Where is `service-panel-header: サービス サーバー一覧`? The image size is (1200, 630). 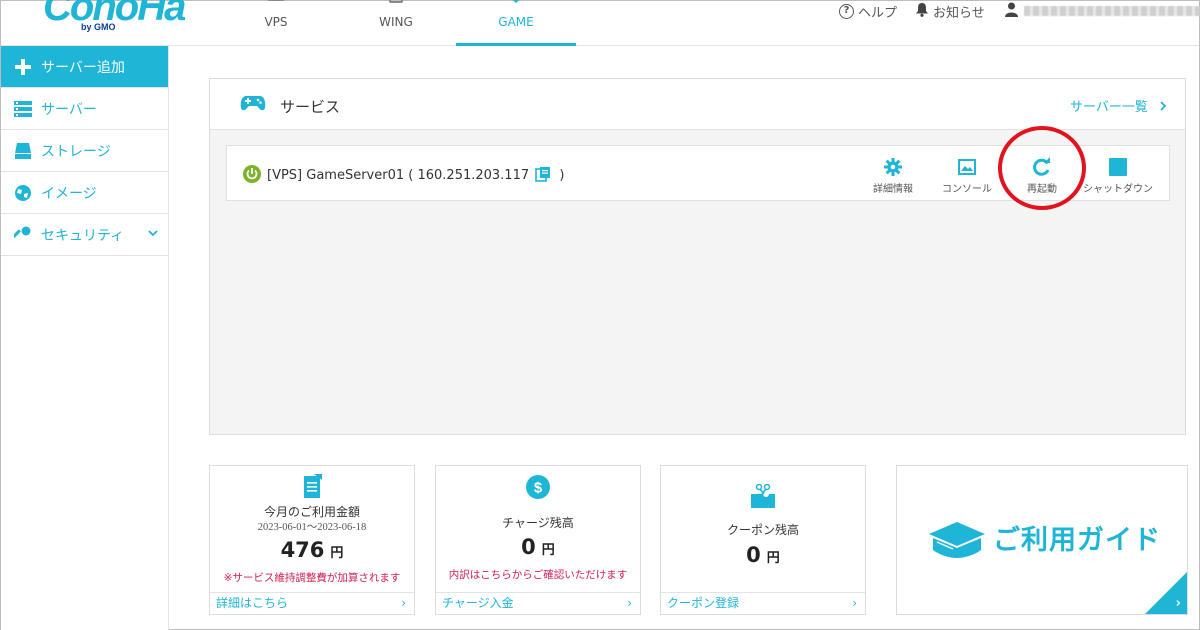
service-panel-header: サービス サーバー一覧 is located at coordinates (697, 104).